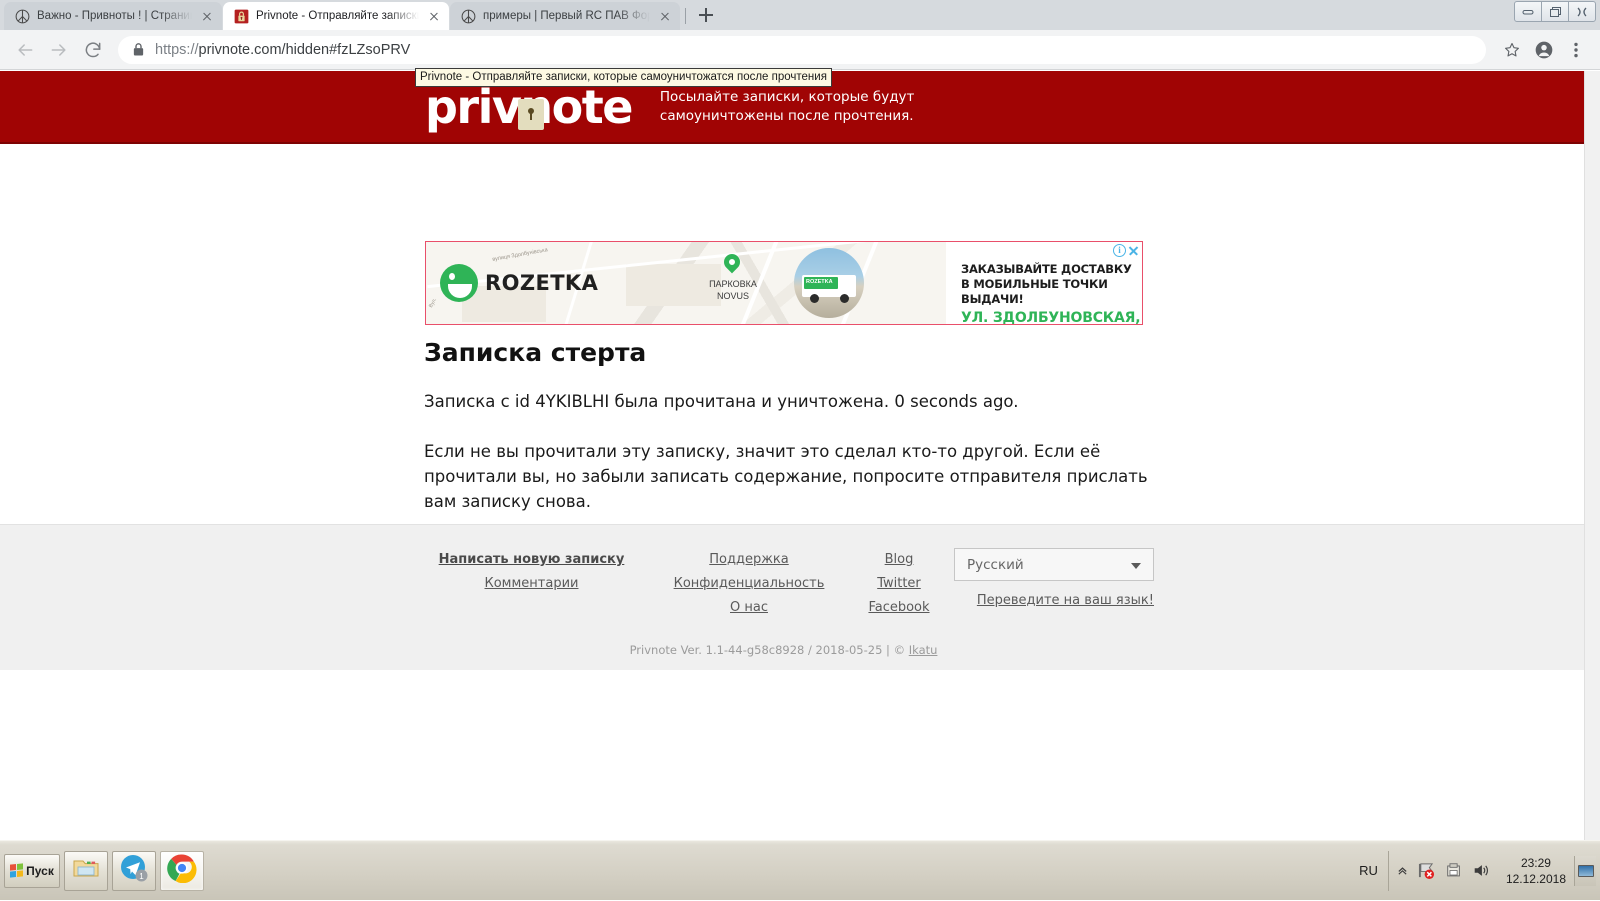  What do you see at coordinates (749, 560) in the screenshot?
I see `footer-link-support: Поддержка` at bounding box center [749, 560].